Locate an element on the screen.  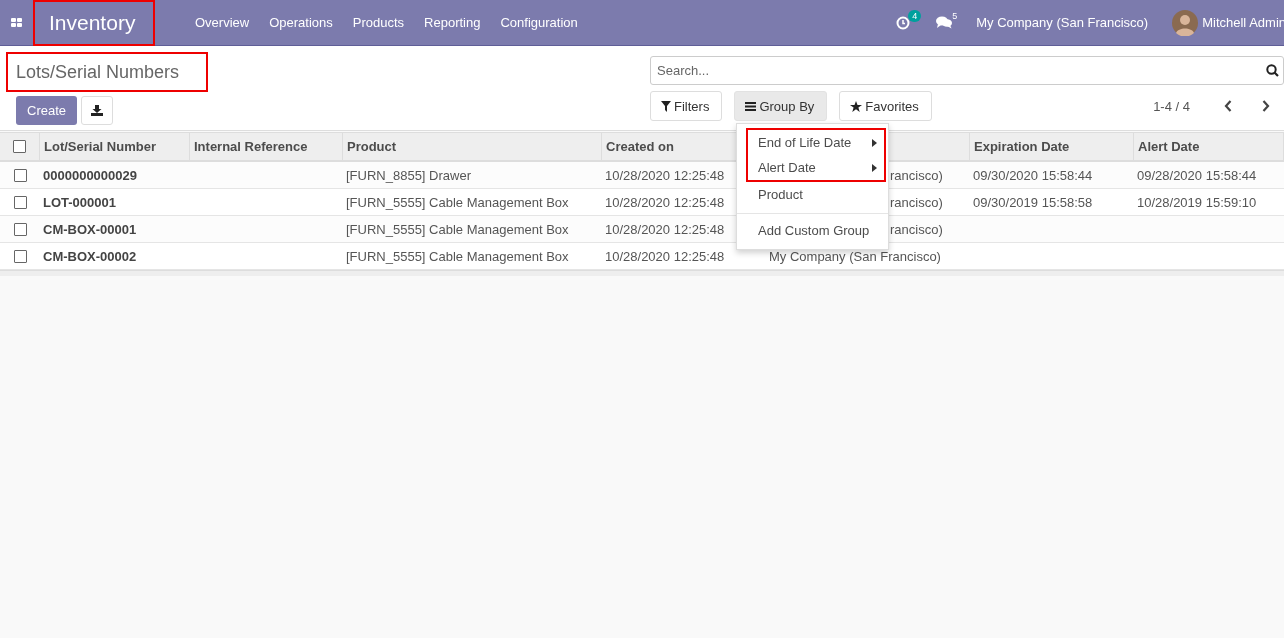
column-header: Internal Reference is located at coordinates (266, 147).